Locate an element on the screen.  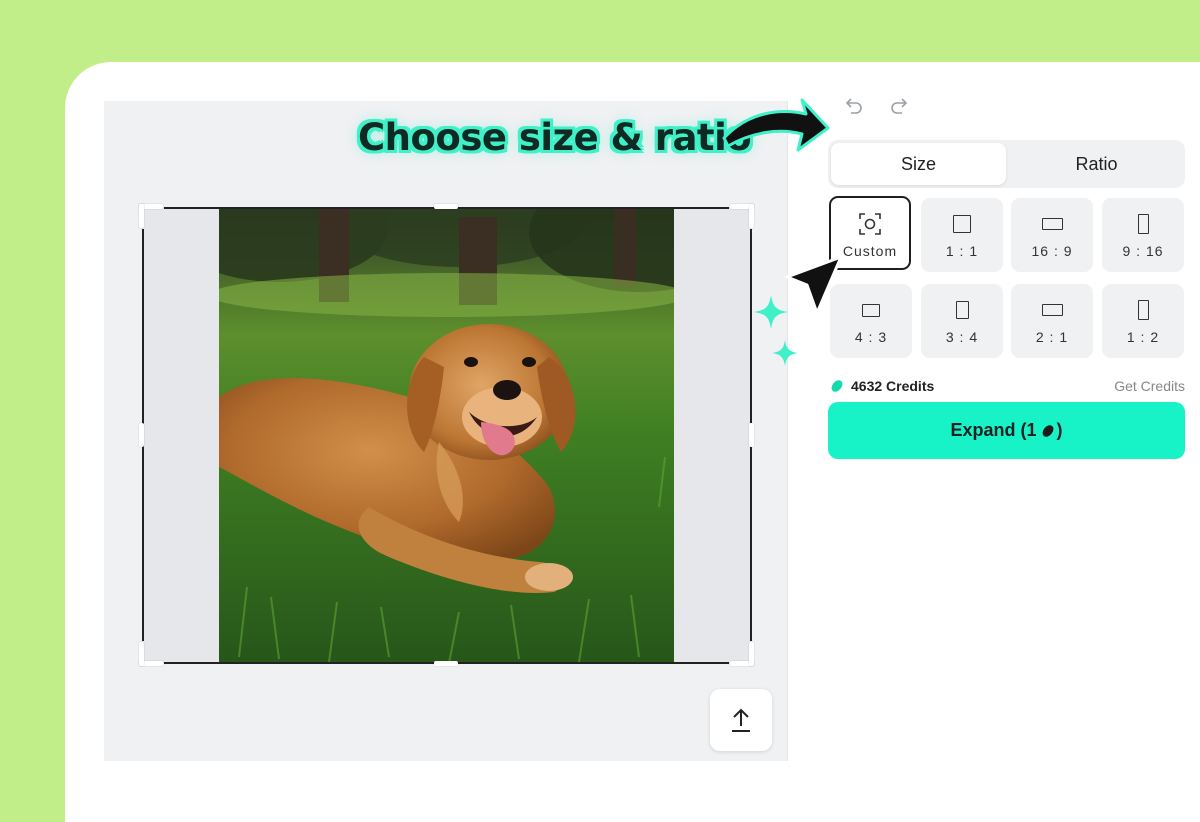
landscape-icon is located at coordinates (871, 310).